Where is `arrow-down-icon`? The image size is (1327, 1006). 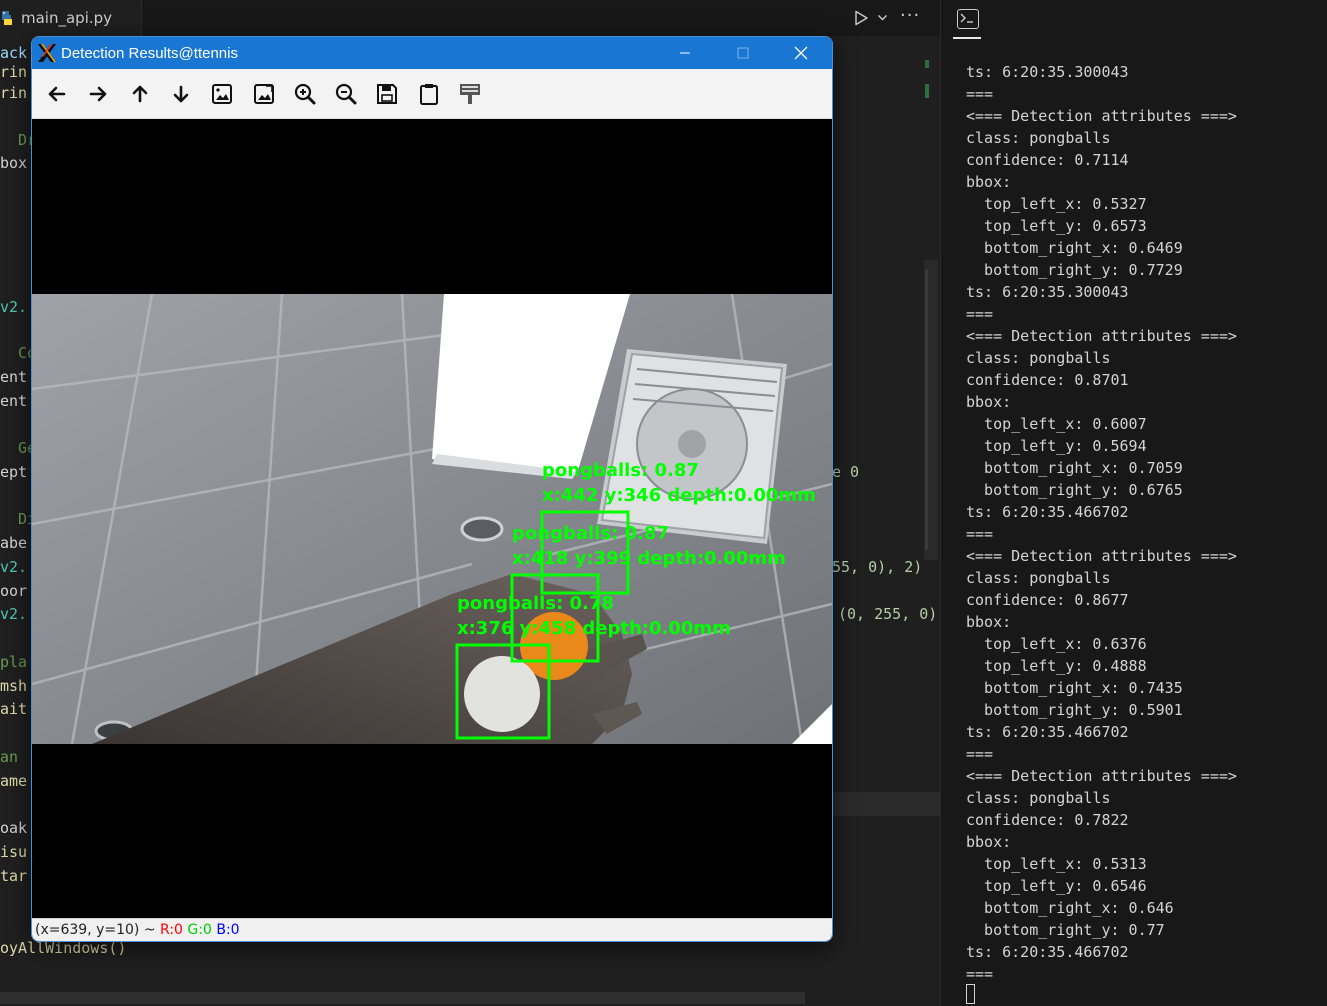
arrow-down-icon is located at coordinates (181, 94).